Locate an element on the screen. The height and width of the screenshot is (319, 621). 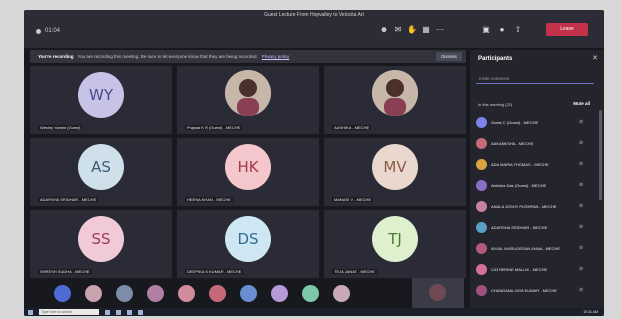
taskbar-search-input: Type here to search is located at coordinates (69, 312).